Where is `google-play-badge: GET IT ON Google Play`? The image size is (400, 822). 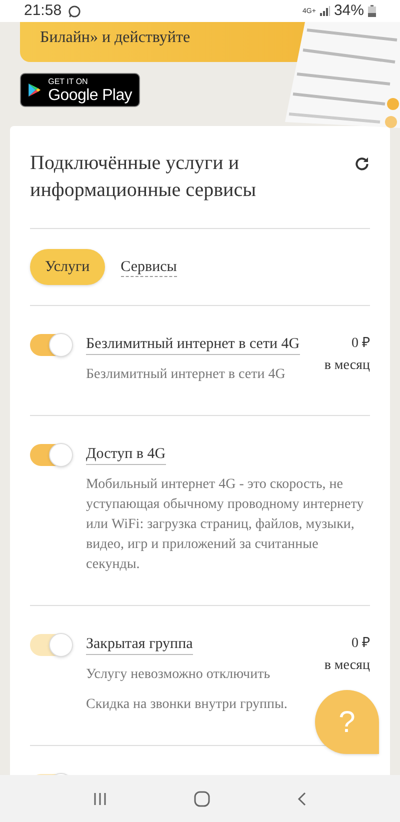 google-play-badge: GET IT ON Google Play is located at coordinates (80, 90).